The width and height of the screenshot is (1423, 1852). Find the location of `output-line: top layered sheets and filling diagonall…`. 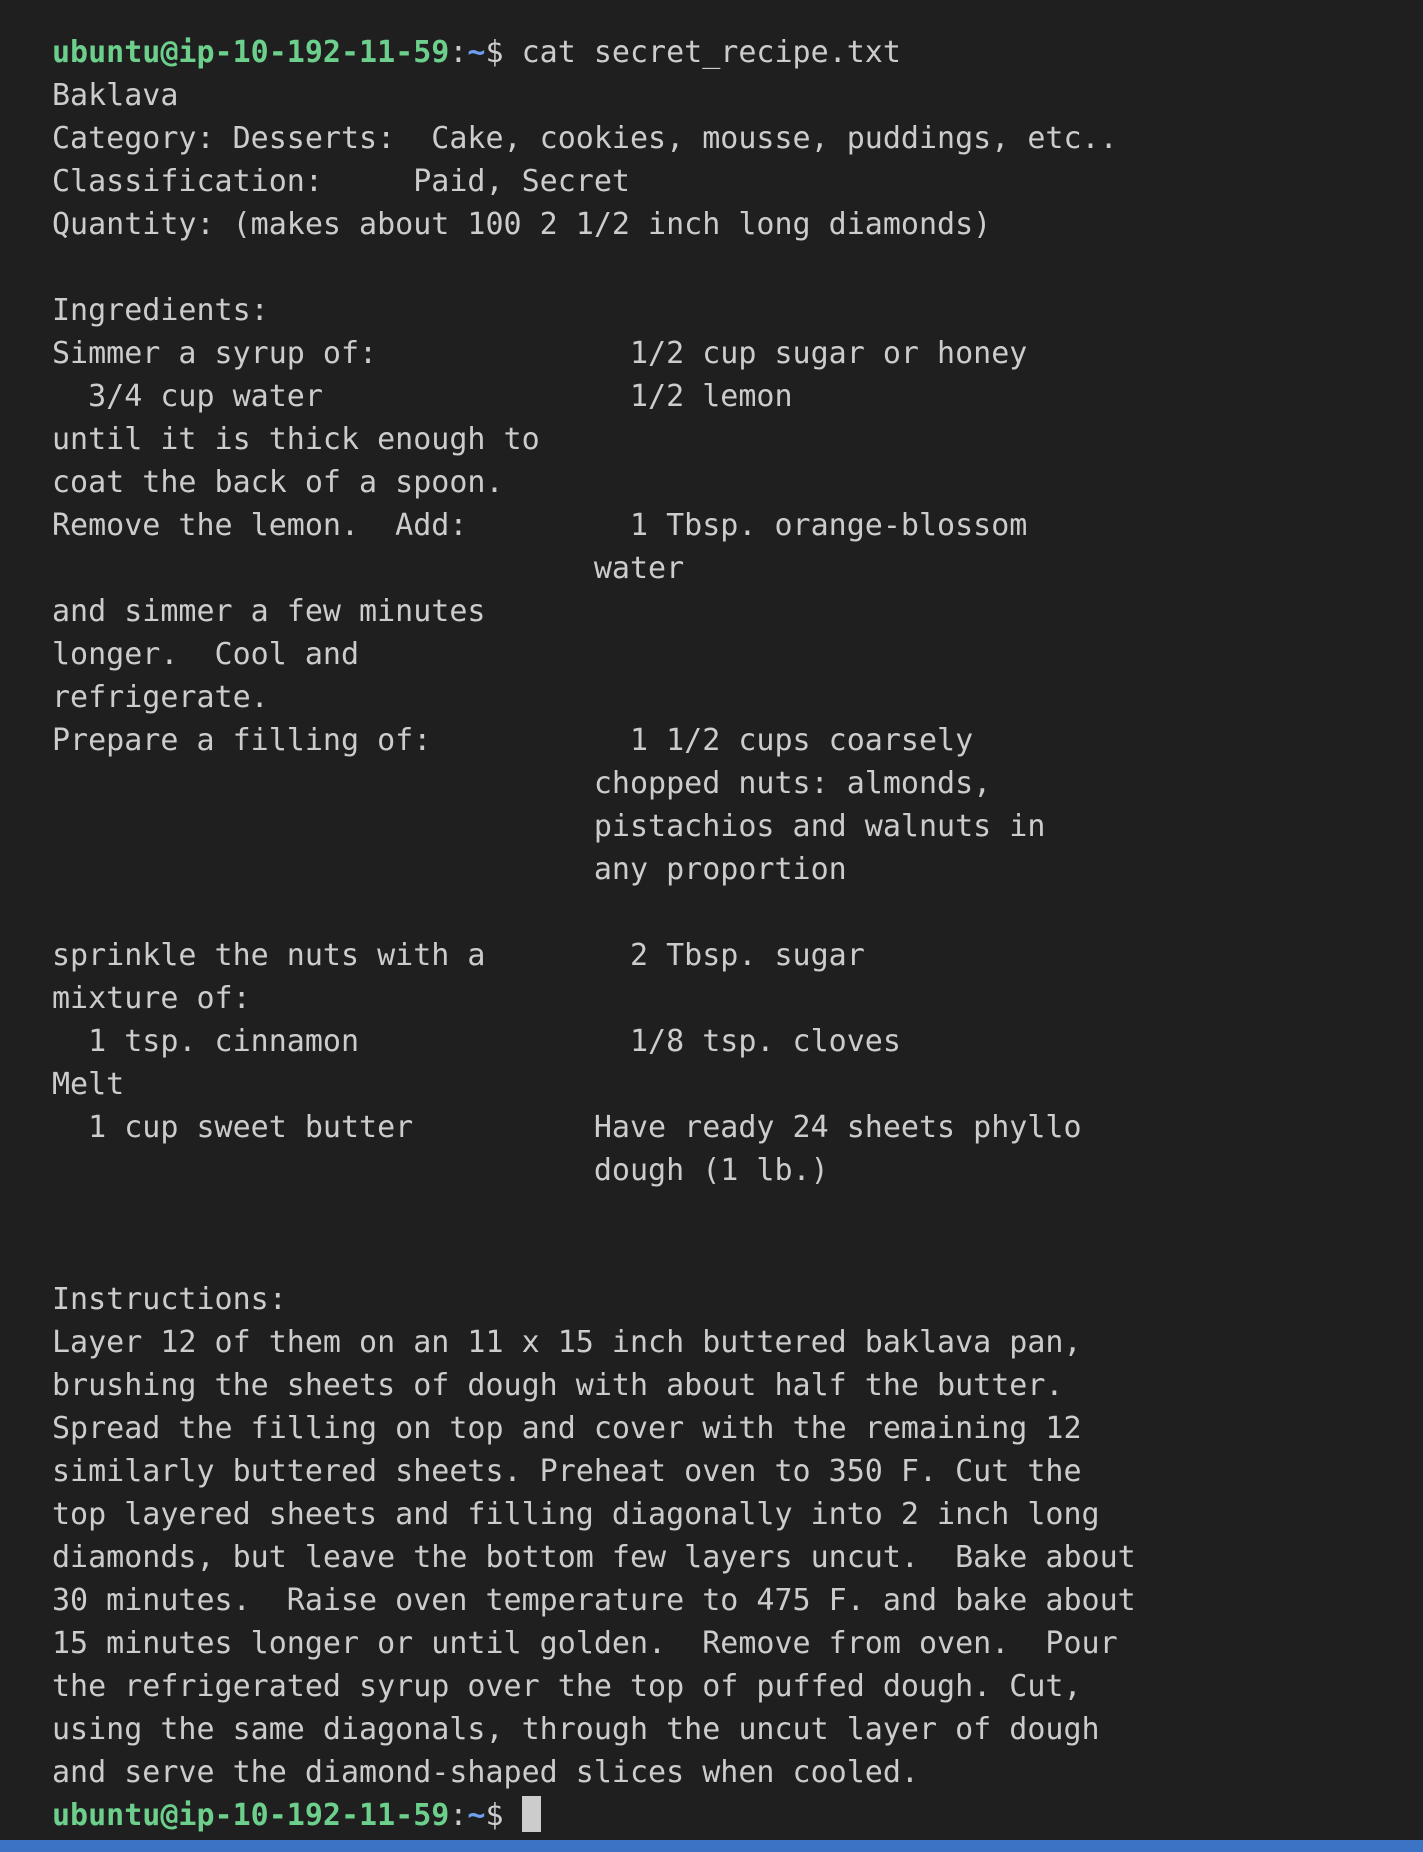

output-line: top layered sheets and filling diagonall… is located at coordinates (576, 1514).